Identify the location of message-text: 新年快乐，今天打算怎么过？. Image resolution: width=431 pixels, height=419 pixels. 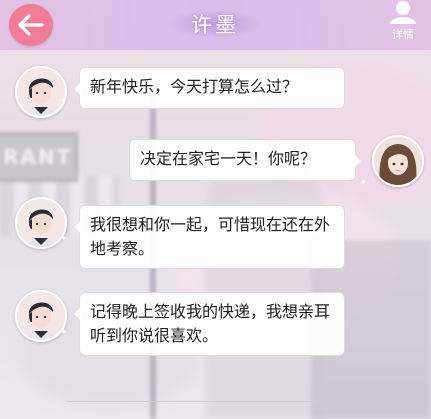
(194, 86).